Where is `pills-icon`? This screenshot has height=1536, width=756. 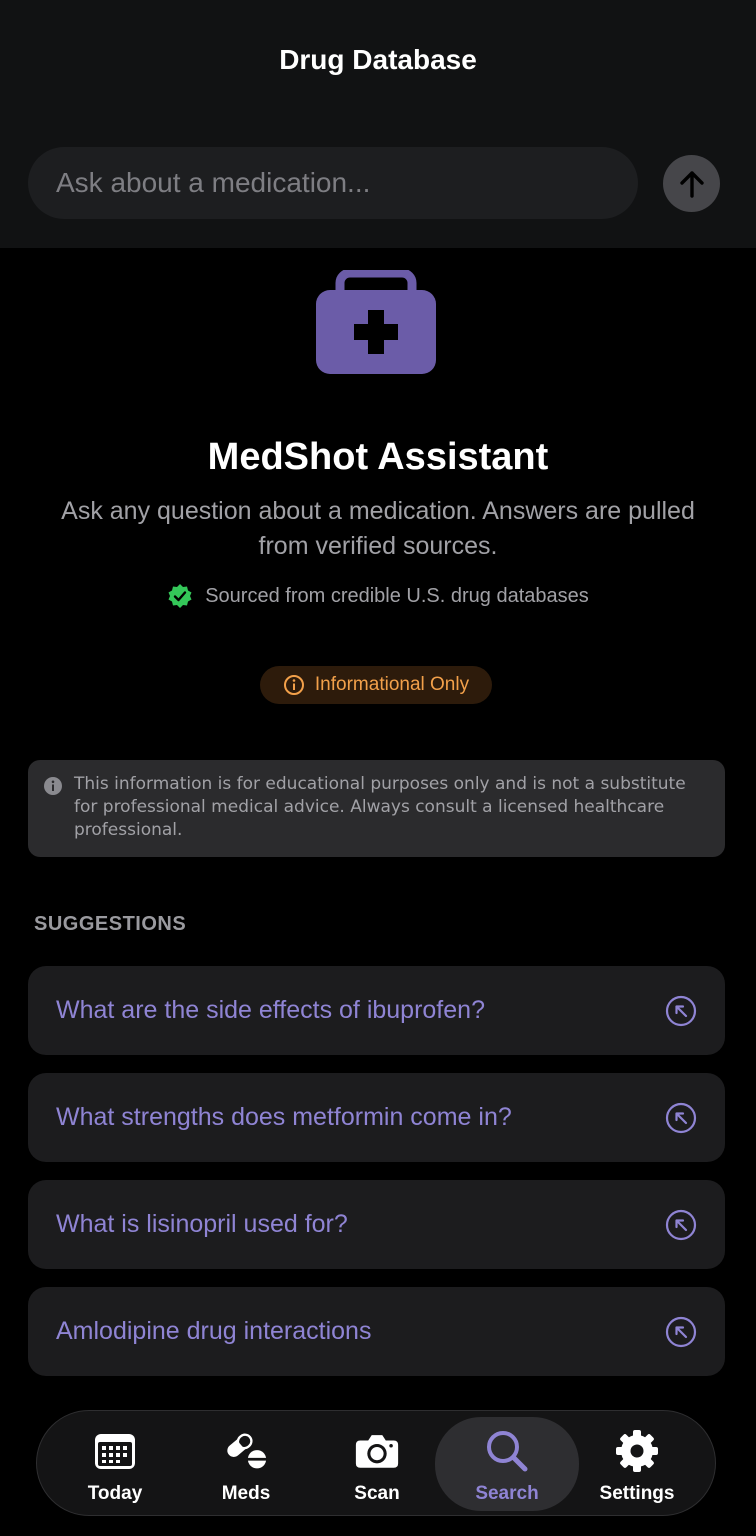 pills-icon is located at coordinates (247, 1451).